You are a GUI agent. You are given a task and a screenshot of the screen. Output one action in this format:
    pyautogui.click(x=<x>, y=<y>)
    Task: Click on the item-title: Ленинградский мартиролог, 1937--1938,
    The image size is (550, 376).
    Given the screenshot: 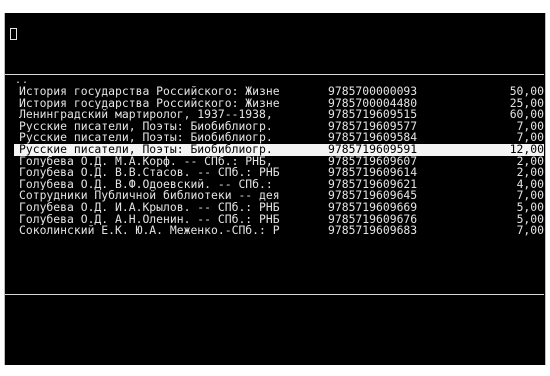 What is the action you would take?
    pyautogui.click(x=146, y=115)
    